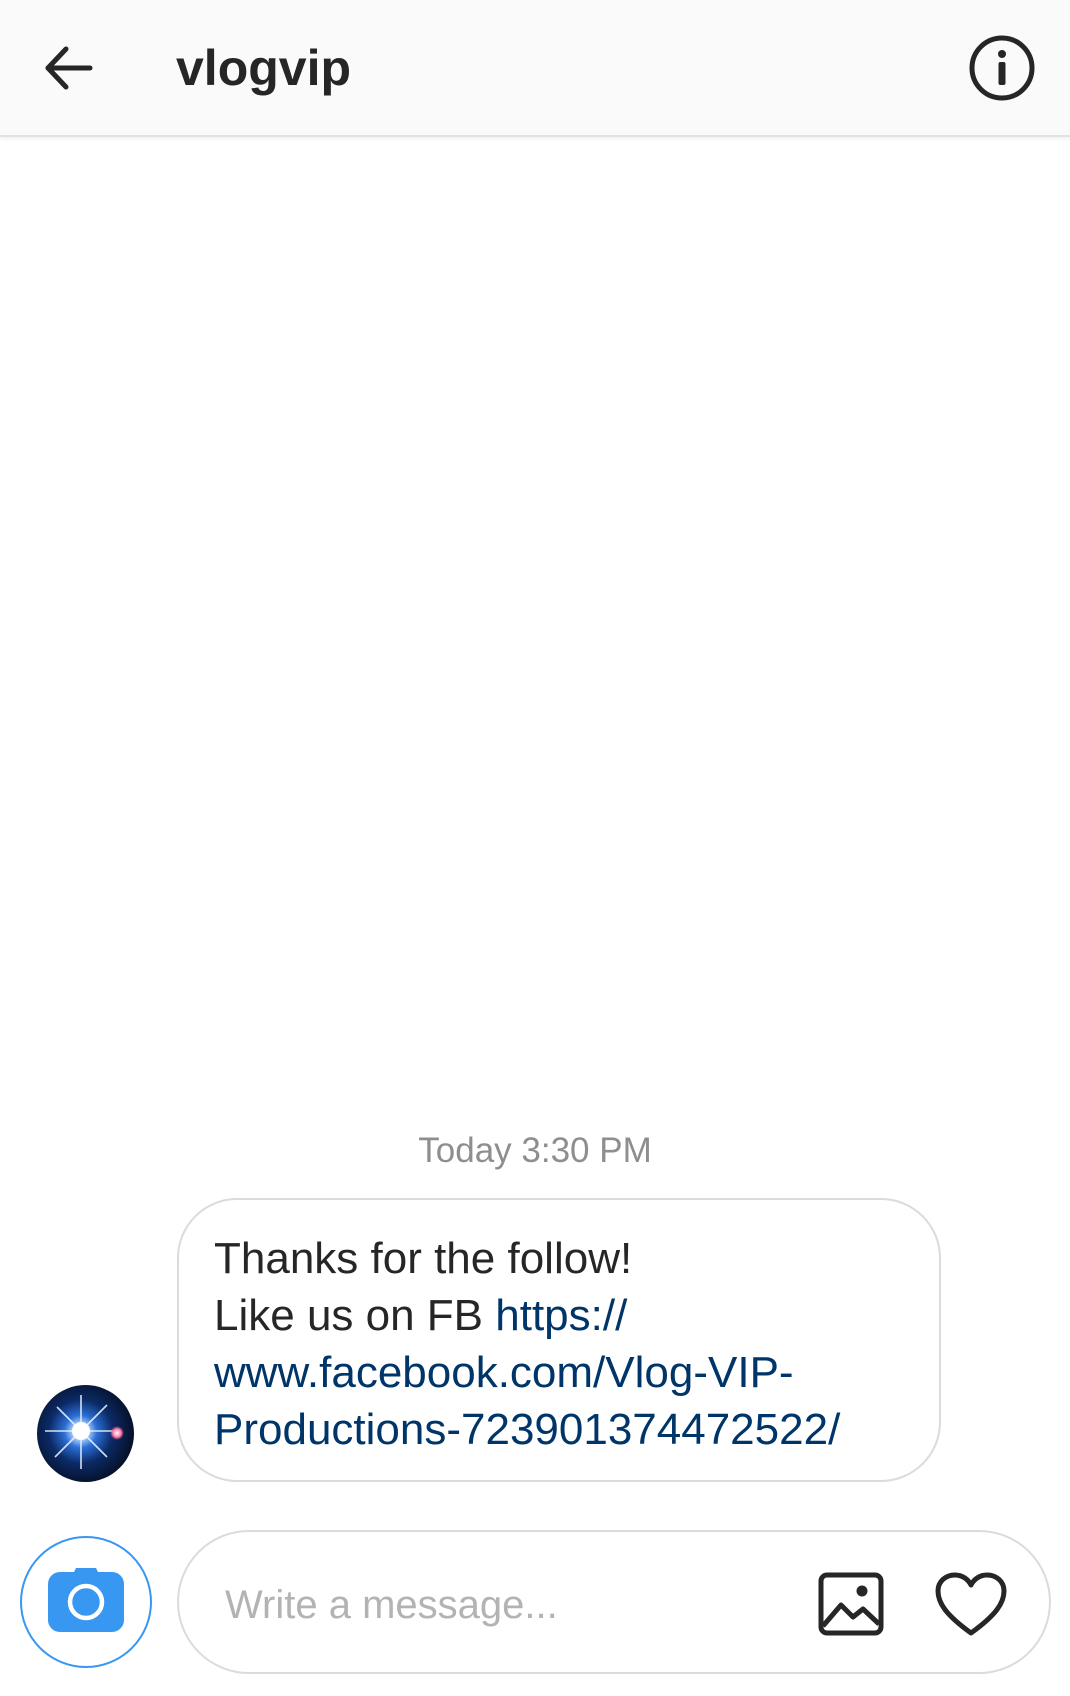 The image size is (1070, 1696). What do you see at coordinates (559, 1429) in the screenshot?
I see `message-link: Productions-723901374472522/` at bounding box center [559, 1429].